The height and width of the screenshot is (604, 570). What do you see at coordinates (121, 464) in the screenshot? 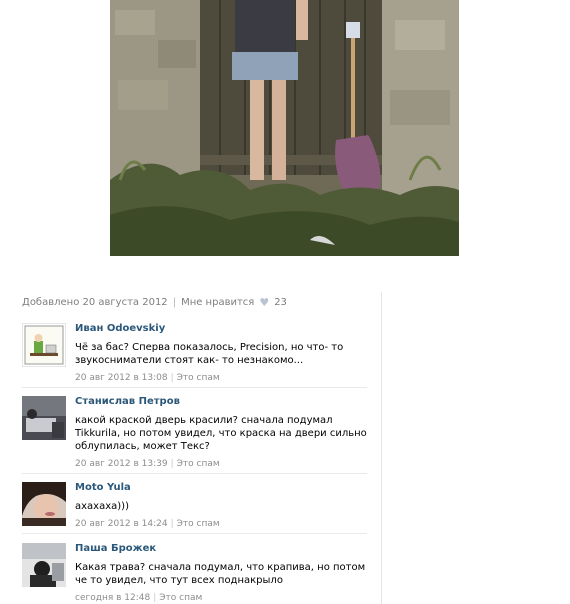
I see `comment-date: 20 авг 2012 в 13:39` at bounding box center [121, 464].